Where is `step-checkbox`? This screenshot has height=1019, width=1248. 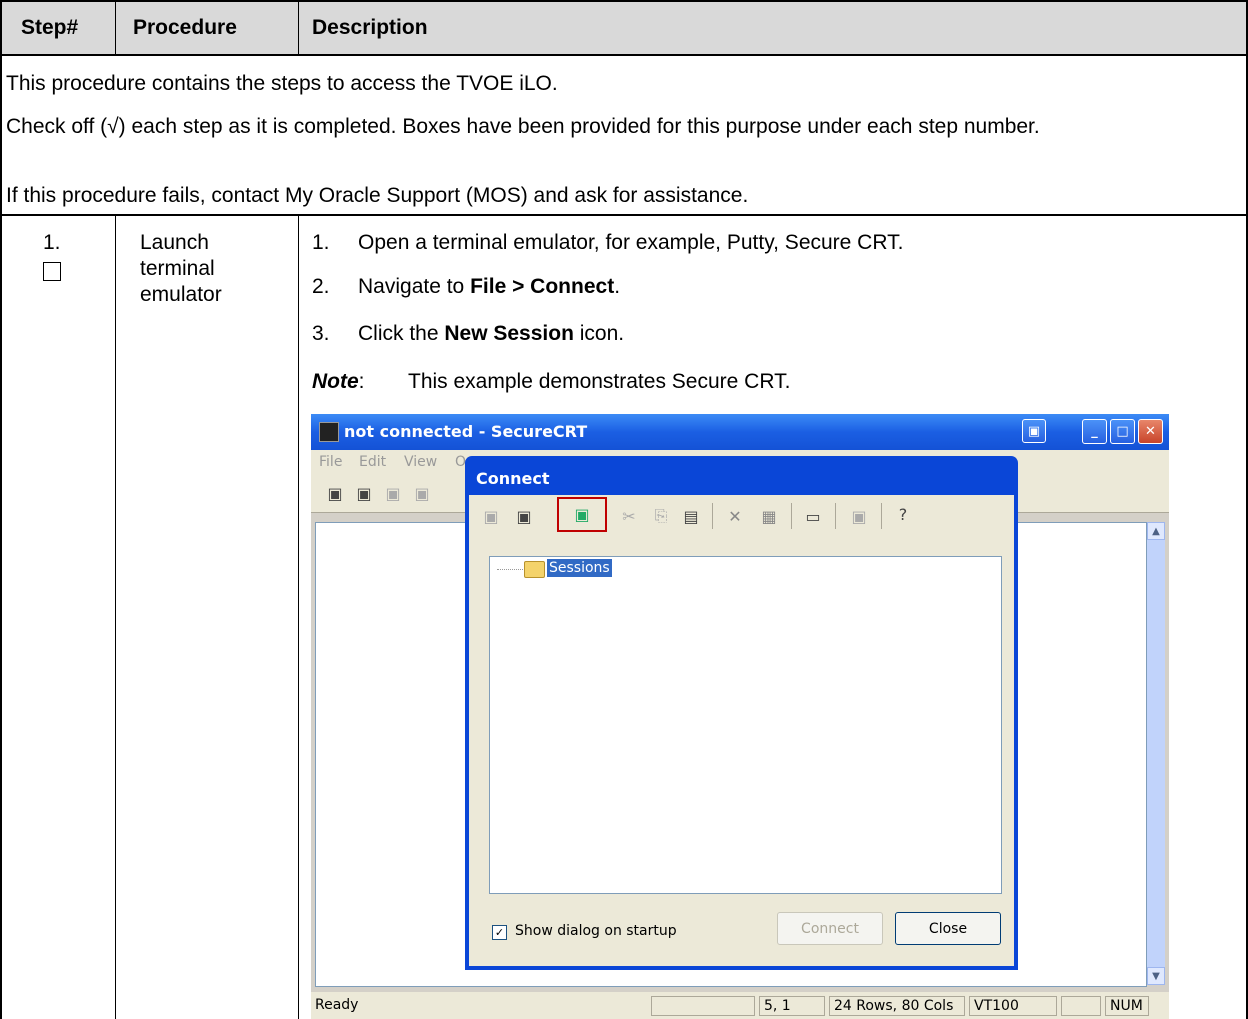 step-checkbox is located at coordinates (52, 271).